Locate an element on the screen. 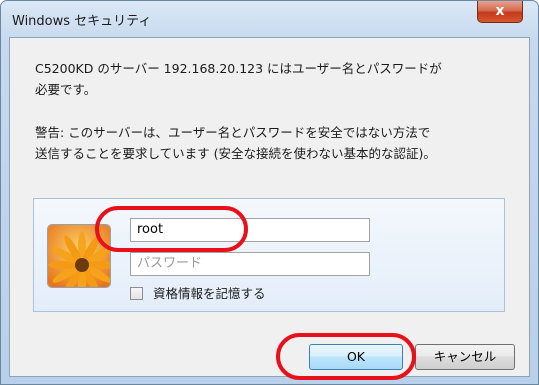  server-message-line2: 必要です。 is located at coordinates (66, 89).